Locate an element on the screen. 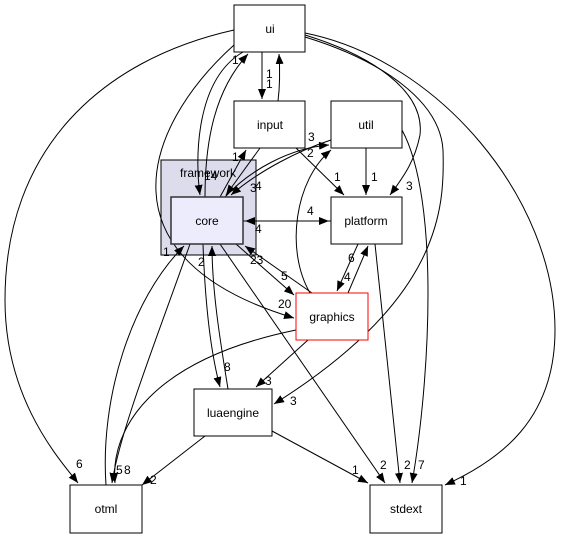 Image resolution: width=563 pixels, height=539 pixels. edge-graphics-to-platform: 6 is located at coordinates (358, 269).